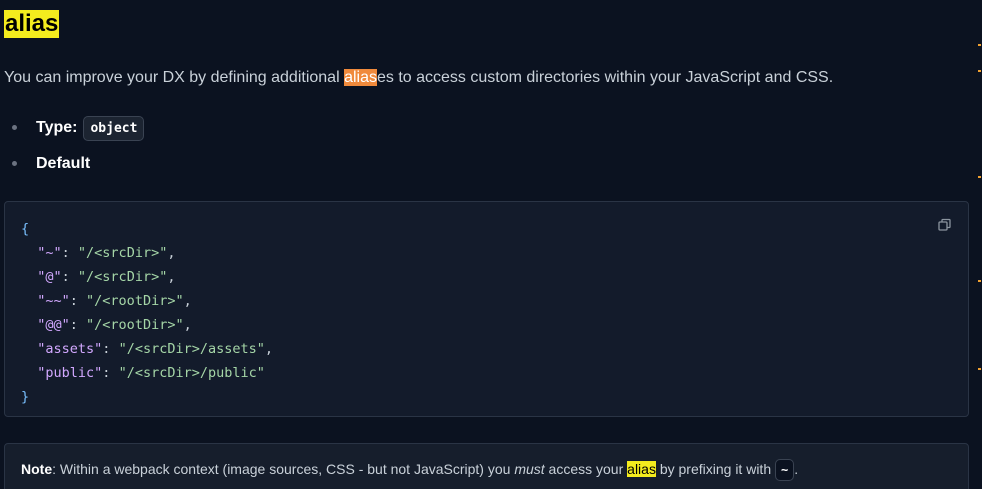  What do you see at coordinates (641, 469) in the screenshot?
I see `search-highlight: alias` at bounding box center [641, 469].